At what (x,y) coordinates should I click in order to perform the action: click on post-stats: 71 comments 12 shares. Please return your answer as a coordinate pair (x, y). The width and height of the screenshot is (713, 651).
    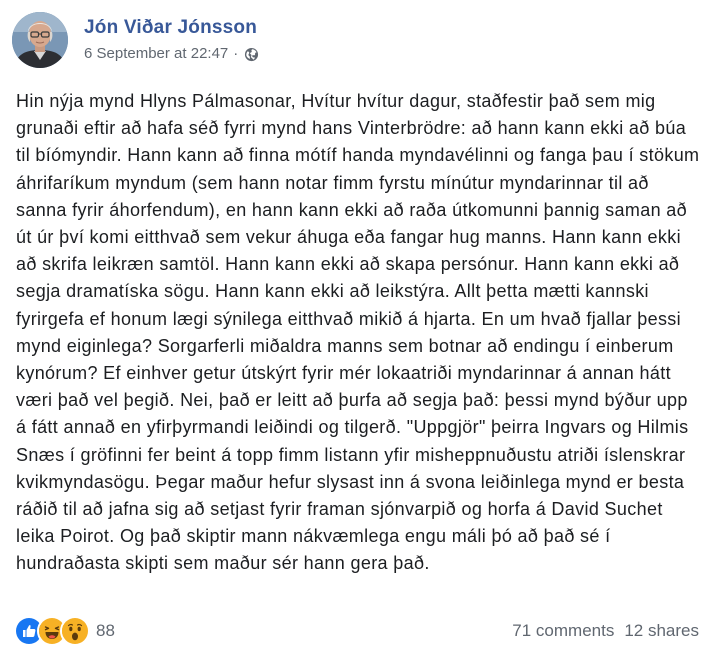
    Looking at the image, I should click on (605, 631).